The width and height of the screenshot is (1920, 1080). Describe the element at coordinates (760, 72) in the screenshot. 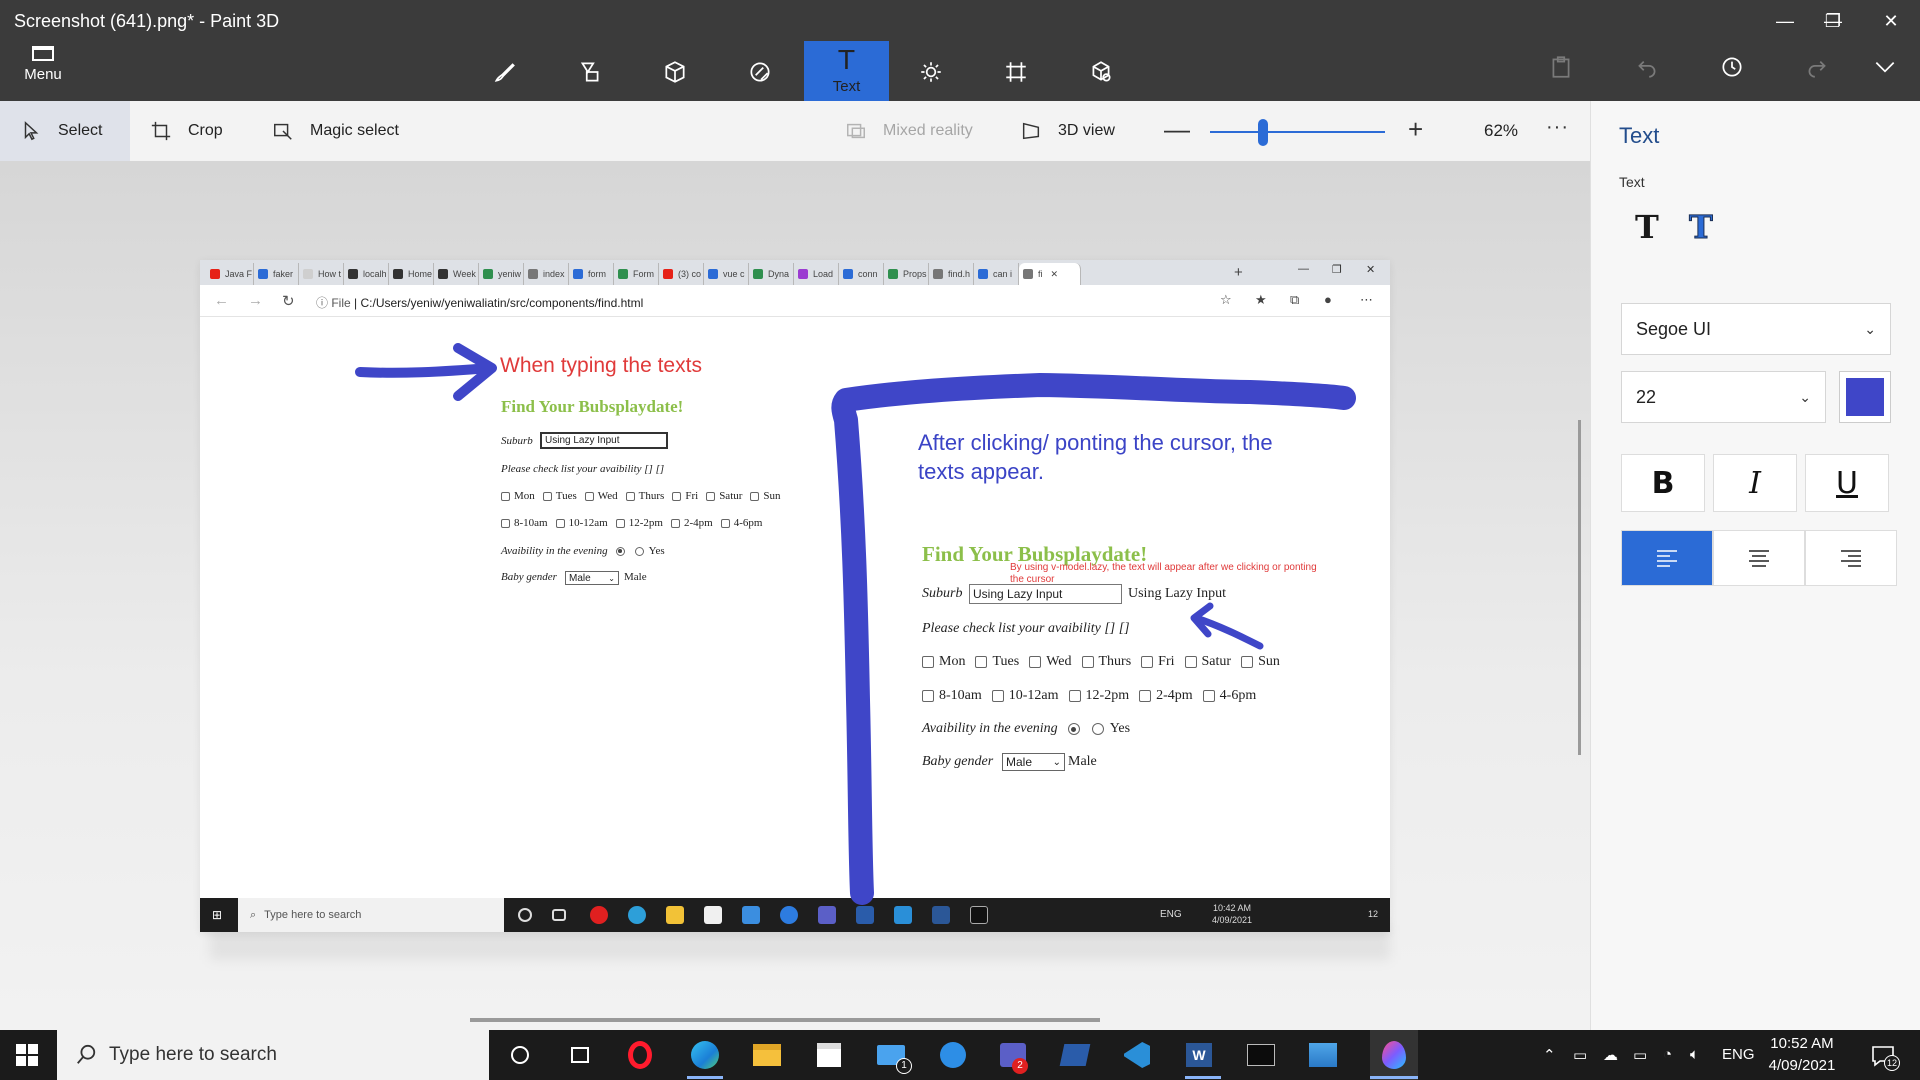

I see `stickers-tool` at that location.